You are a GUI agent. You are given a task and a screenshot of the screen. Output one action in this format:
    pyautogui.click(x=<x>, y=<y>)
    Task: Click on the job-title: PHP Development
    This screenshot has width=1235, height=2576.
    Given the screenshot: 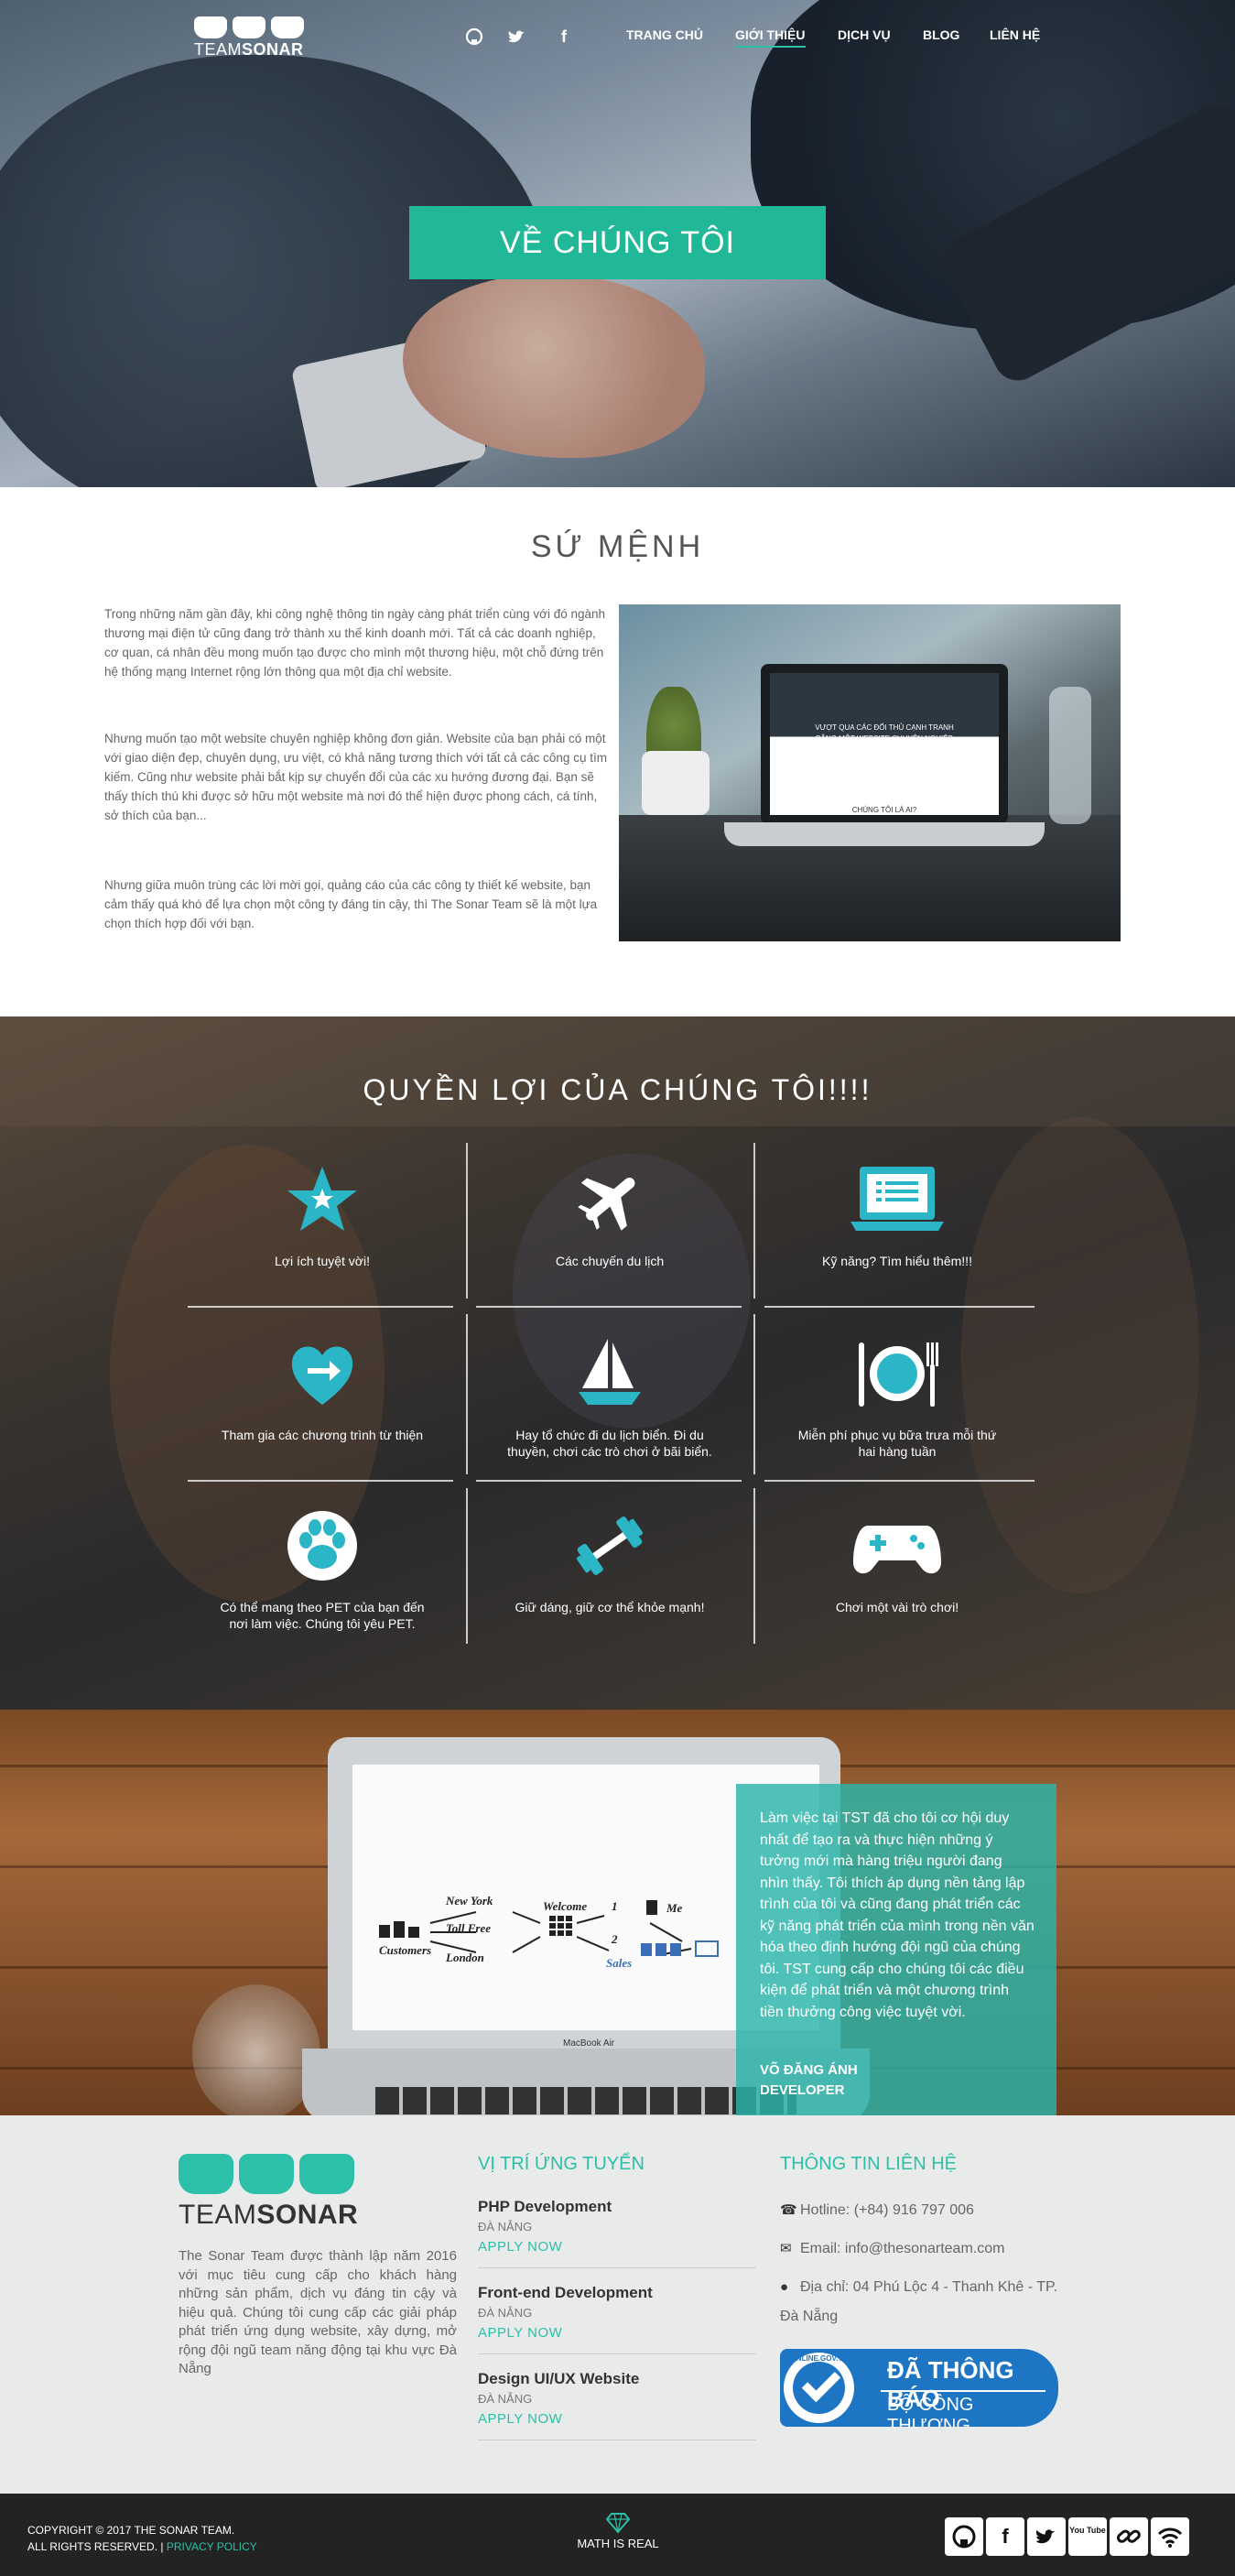 What is the action you would take?
    pyautogui.click(x=617, y=2207)
    